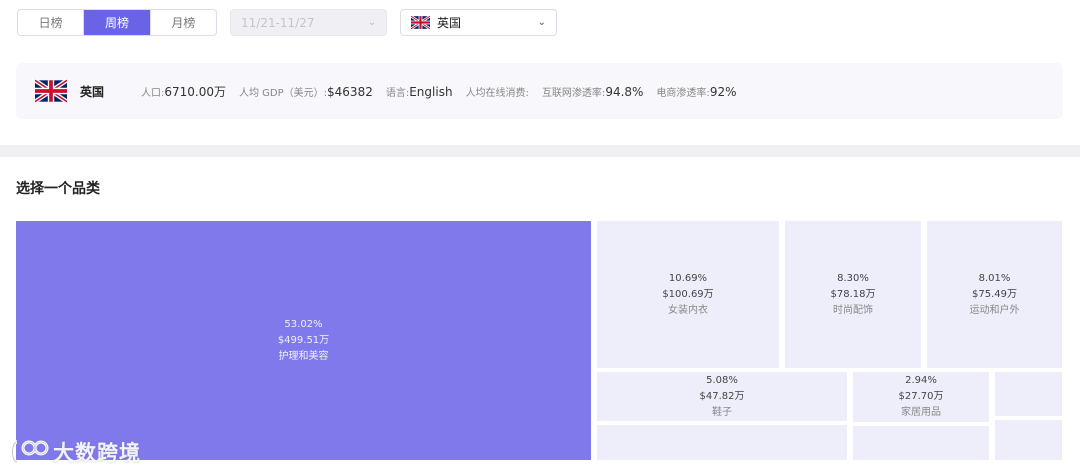  I want to click on stat-label: 语言:, so click(397, 93).